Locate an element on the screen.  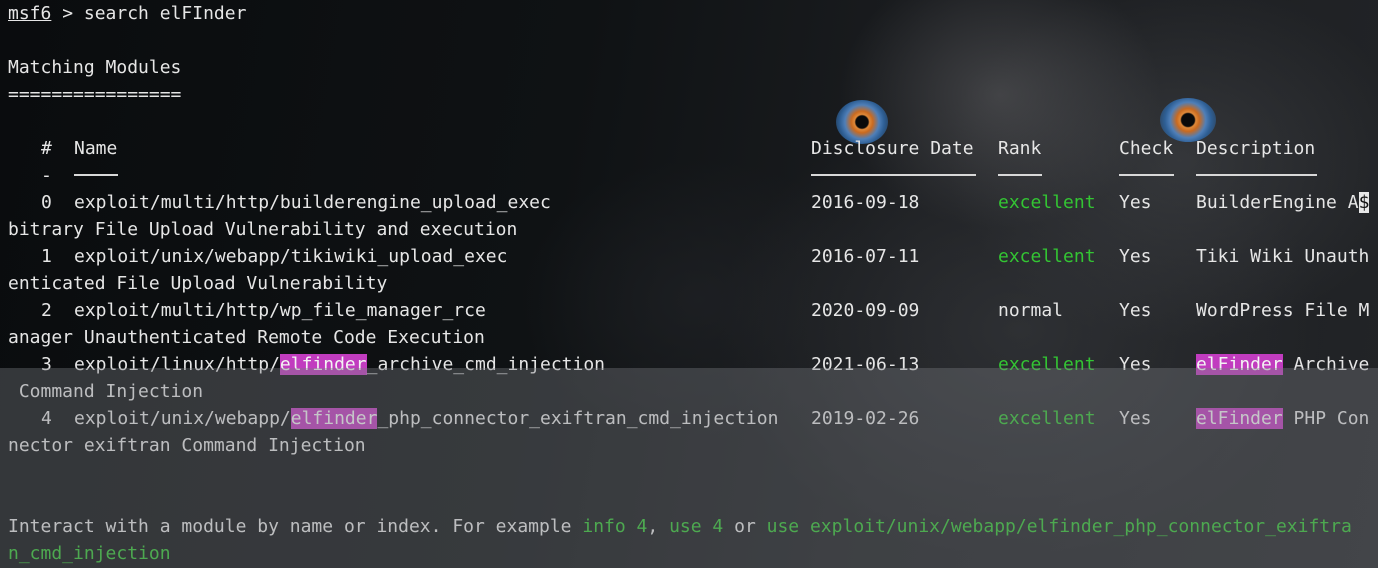
row-4-rank: excellent is located at coordinates (1047, 418).